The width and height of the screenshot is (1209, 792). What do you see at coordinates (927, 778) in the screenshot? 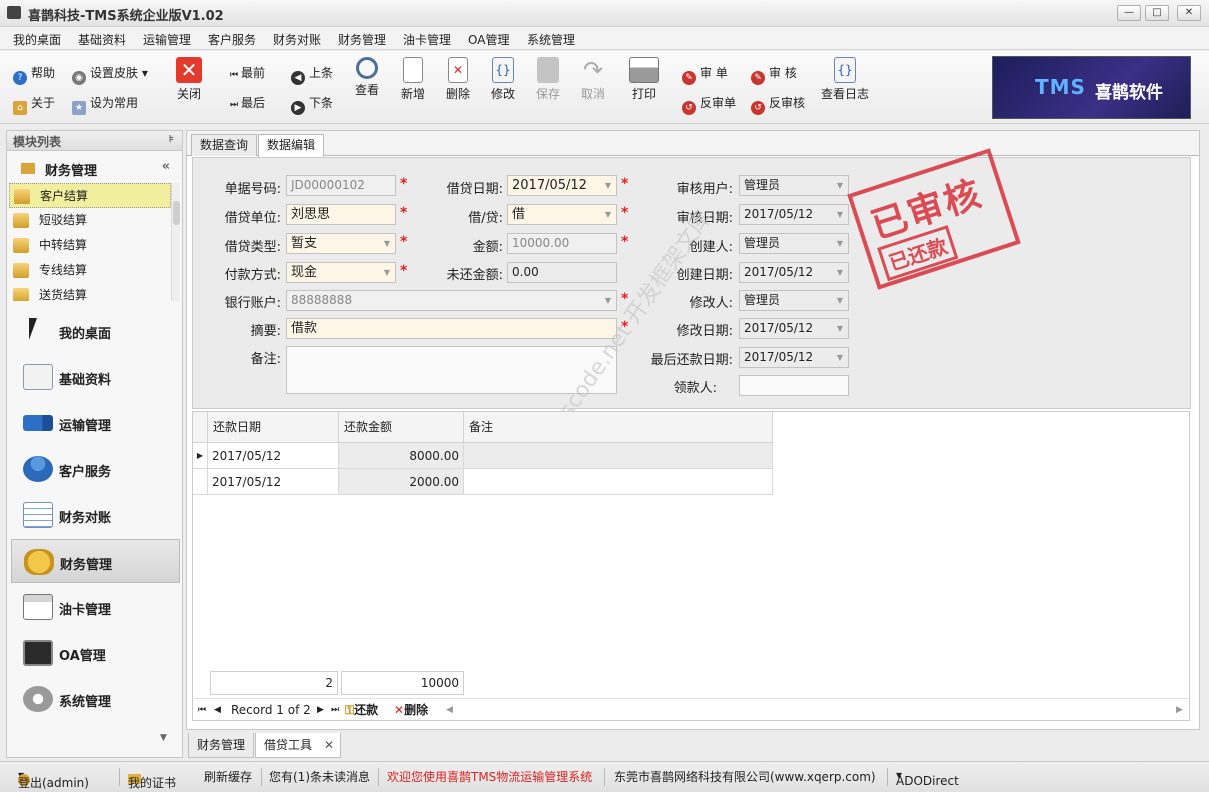
I see `connection-mode: ADODirect ▾` at bounding box center [927, 778].